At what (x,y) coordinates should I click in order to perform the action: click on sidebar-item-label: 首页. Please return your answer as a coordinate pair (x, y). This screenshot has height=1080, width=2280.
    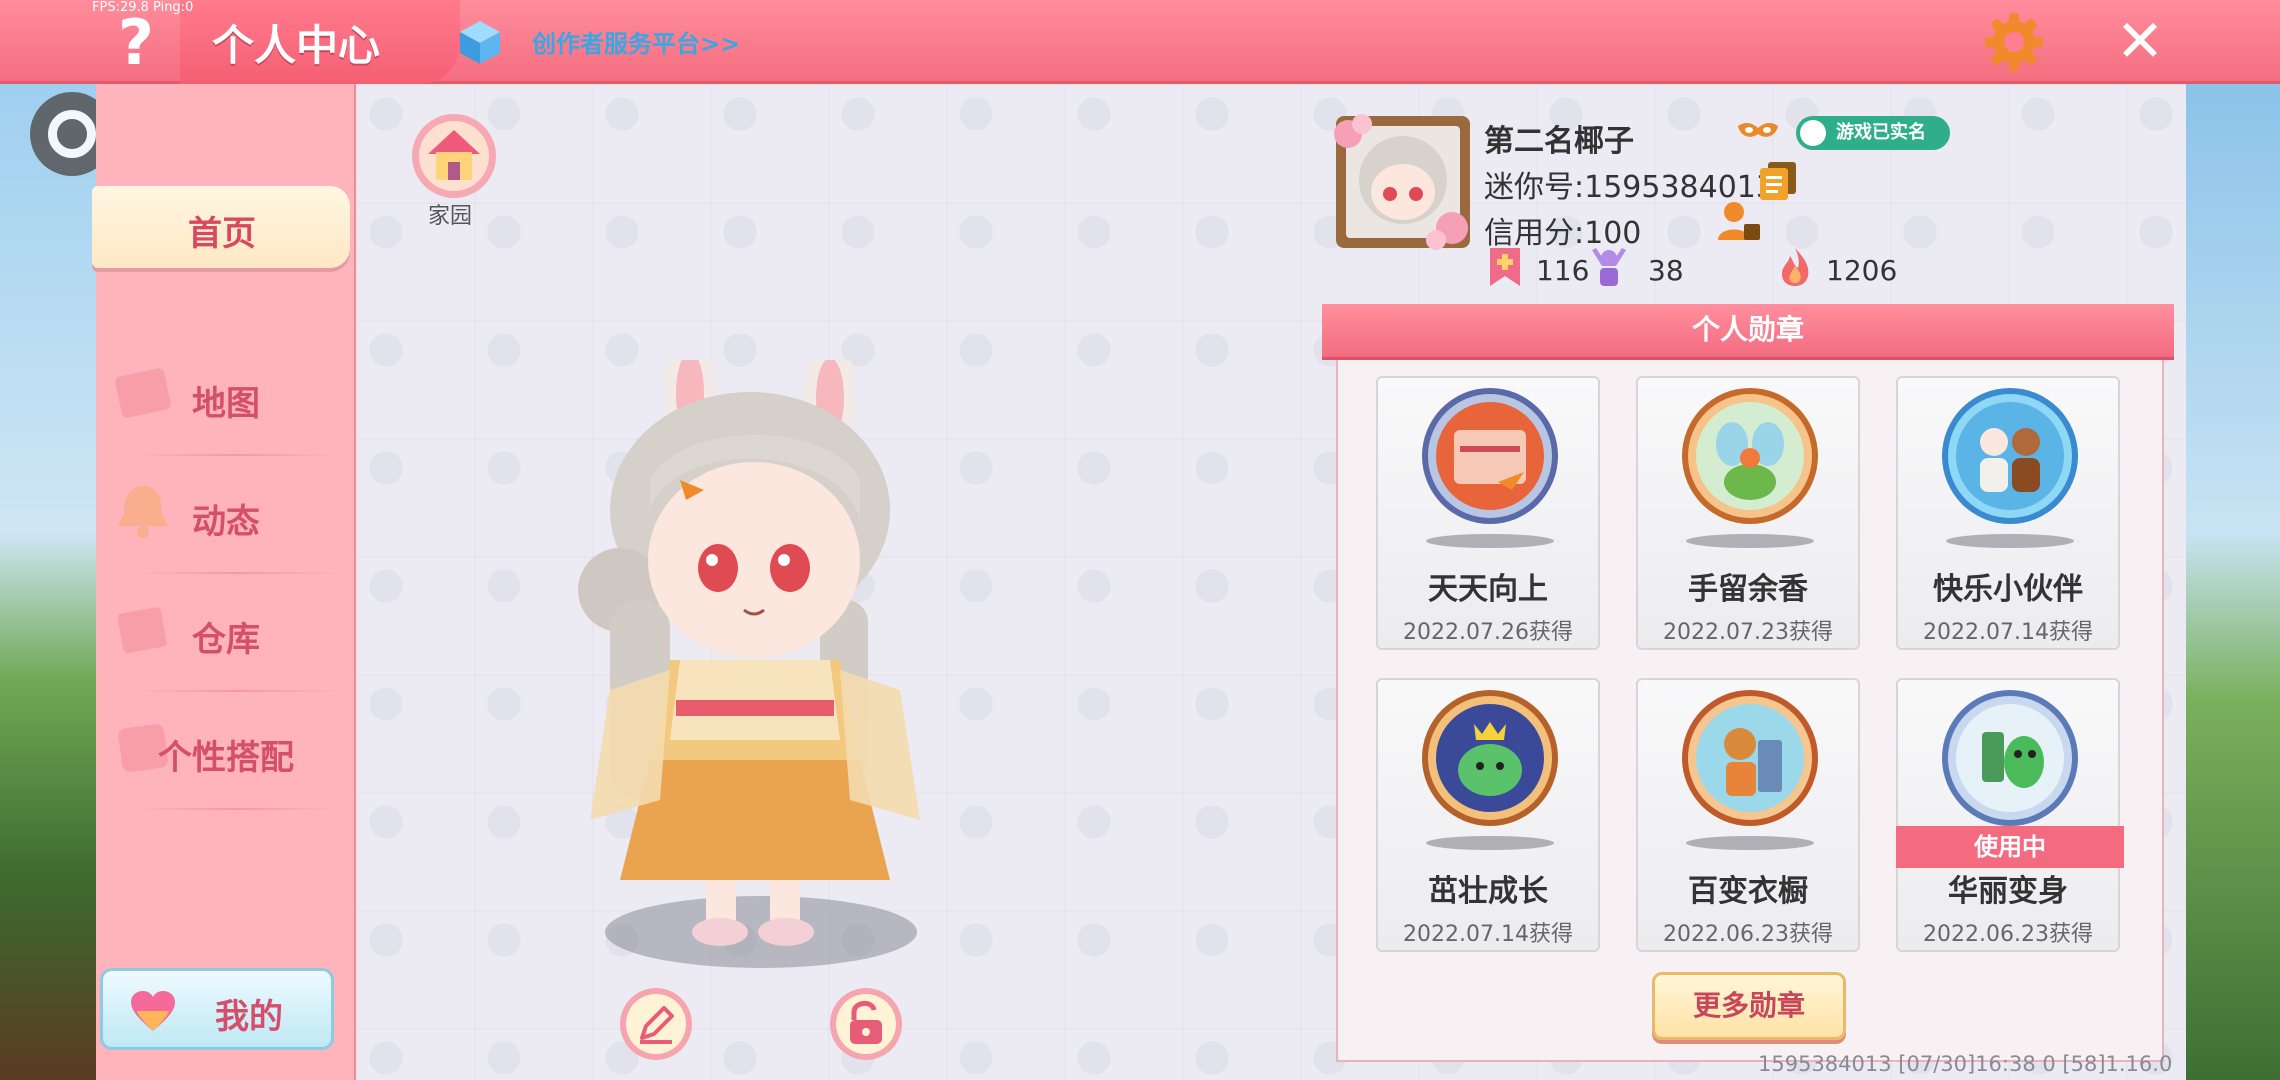
    Looking at the image, I should click on (222, 234).